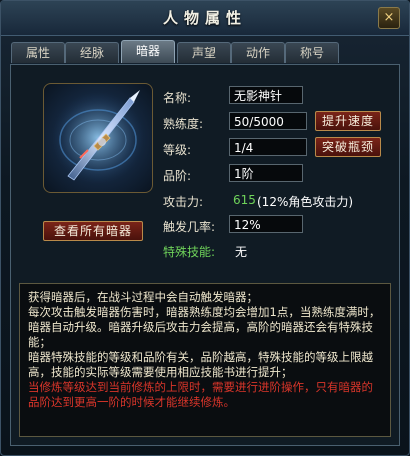 This screenshot has width=410, height=456. What do you see at coordinates (189, 252) in the screenshot?
I see `special-skill-label: 特殊技能:` at bounding box center [189, 252].